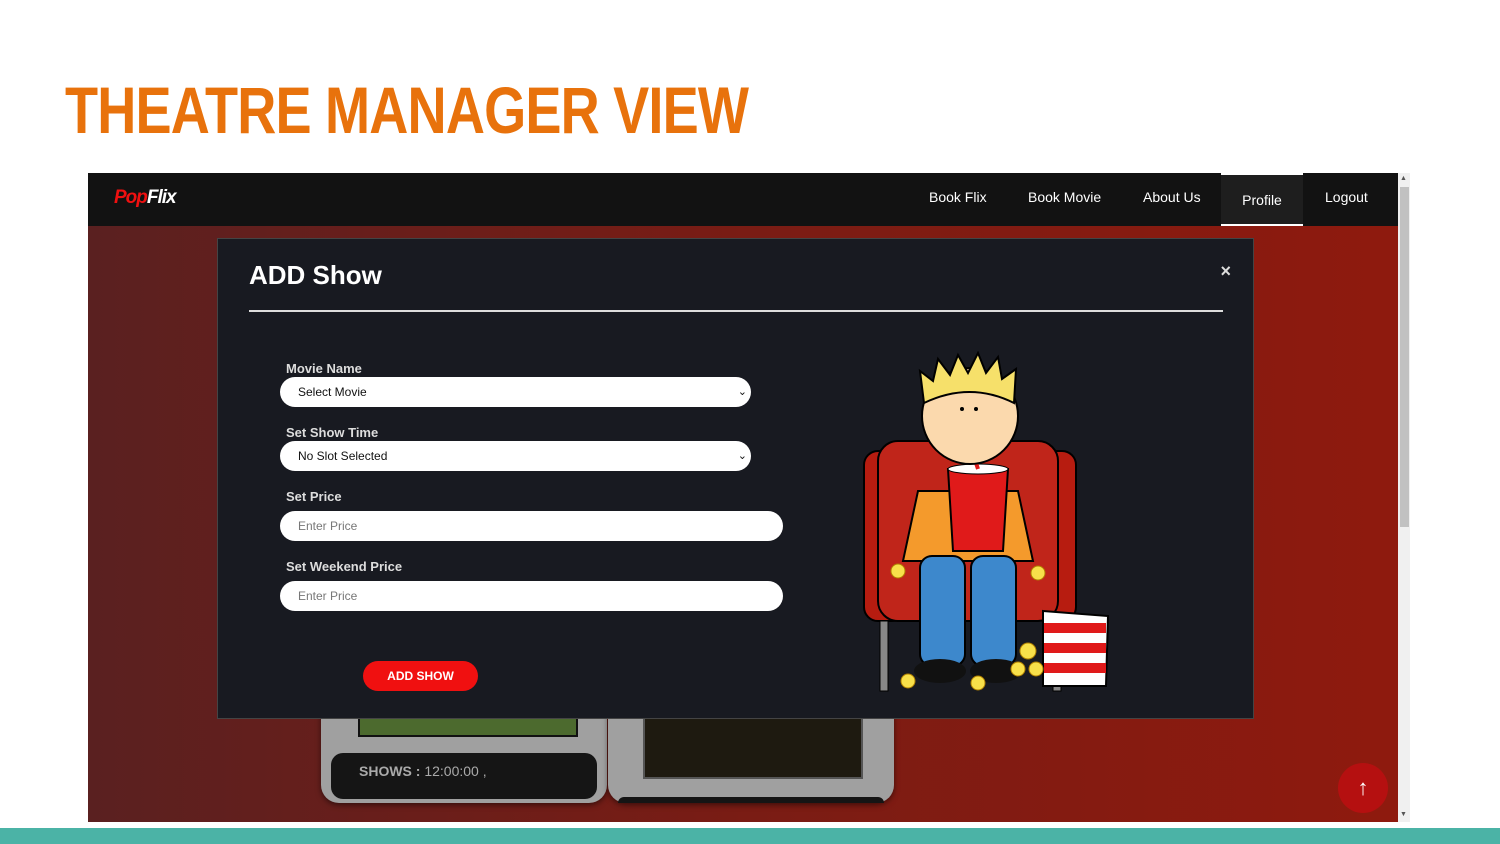  What do you see at coordinates (986, 521) in the screenshot?
I see `popcorn-kid-illustration` at bounding box center [986, 521].